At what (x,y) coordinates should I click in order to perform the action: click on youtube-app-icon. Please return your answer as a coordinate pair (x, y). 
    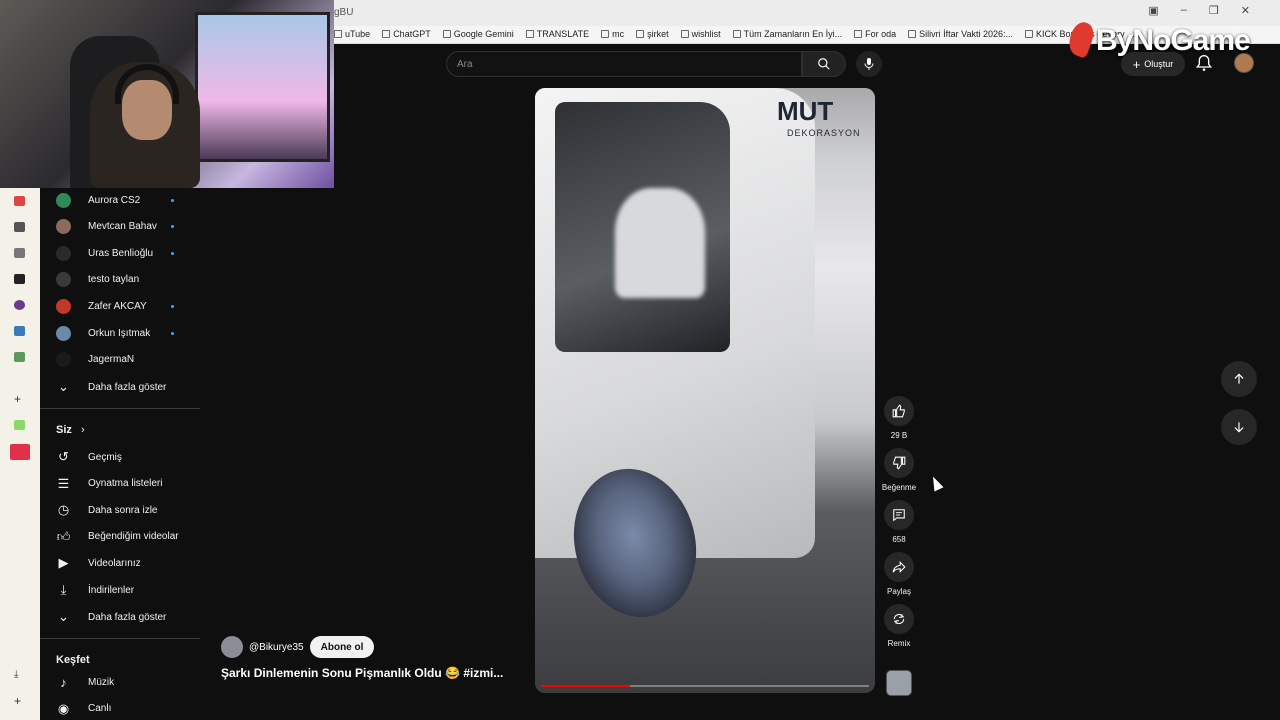
    Looking at the image, I should click on (20, 452).